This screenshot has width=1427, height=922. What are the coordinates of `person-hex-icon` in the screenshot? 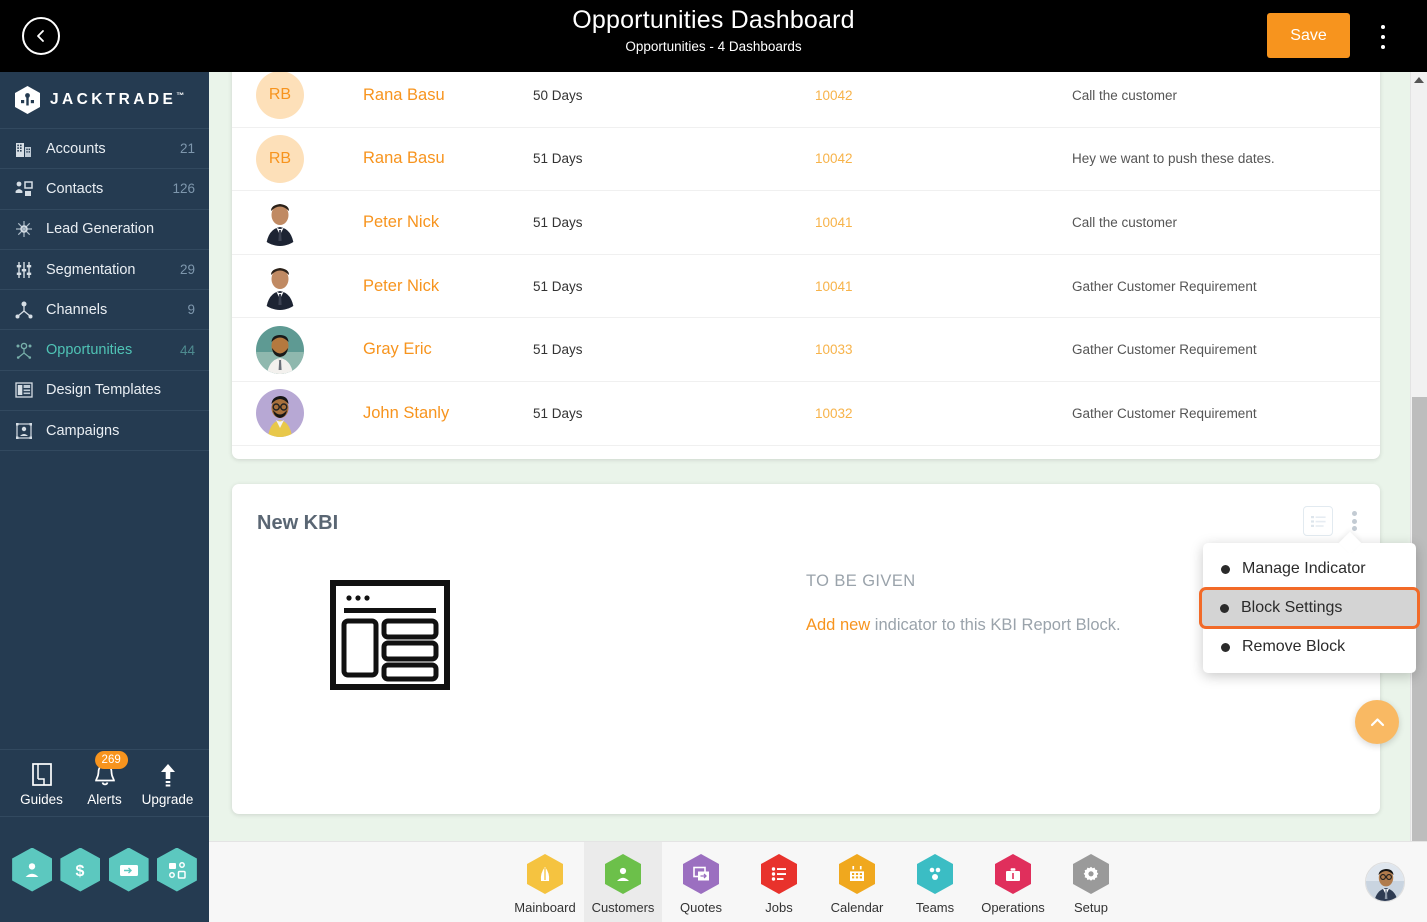 It's located at (32, 869).